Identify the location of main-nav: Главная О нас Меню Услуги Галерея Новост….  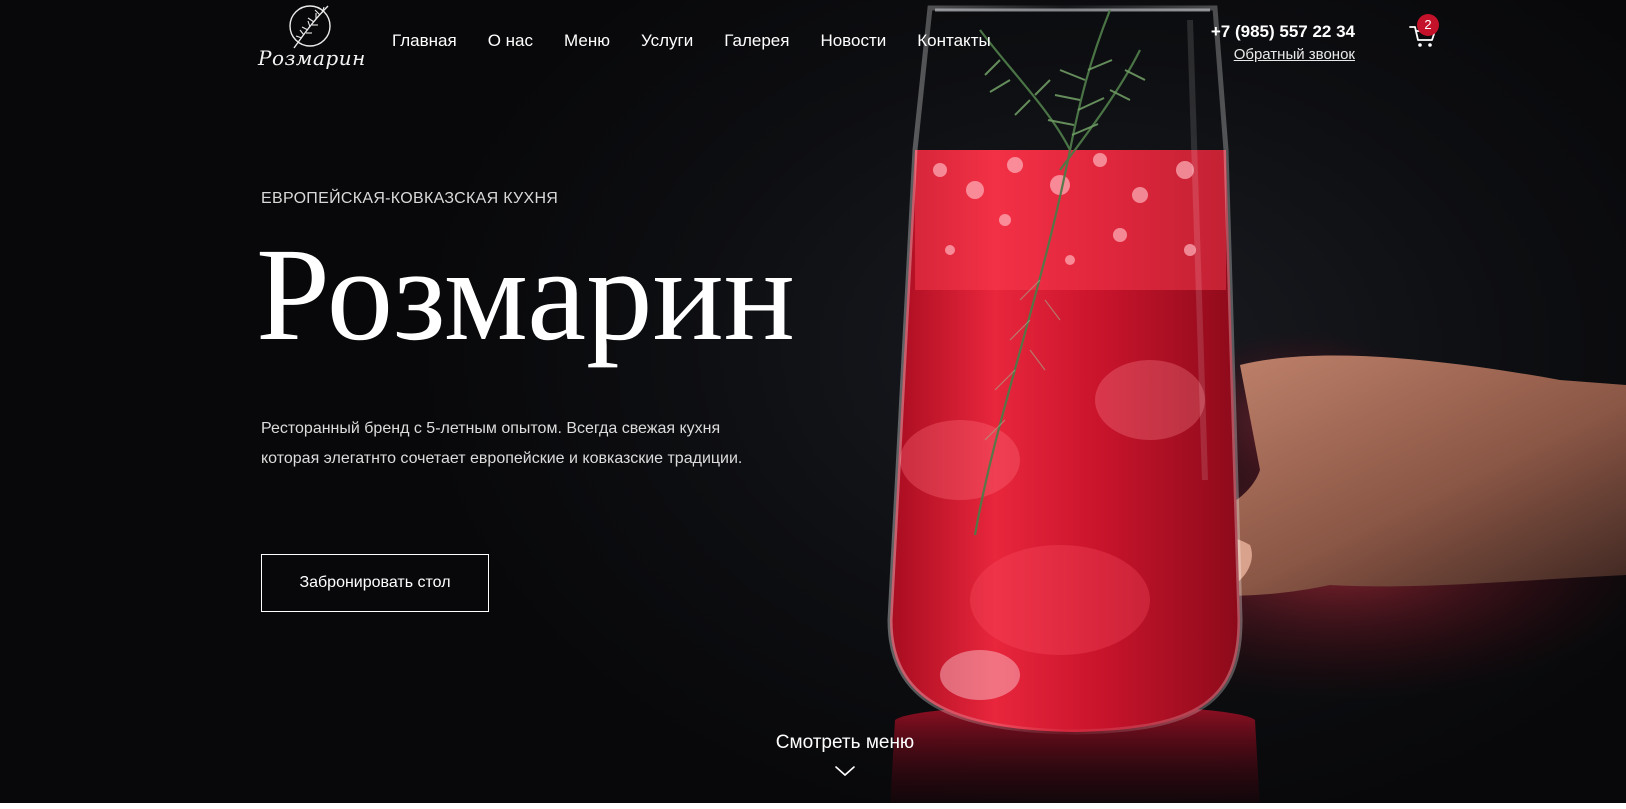
(707, 41).